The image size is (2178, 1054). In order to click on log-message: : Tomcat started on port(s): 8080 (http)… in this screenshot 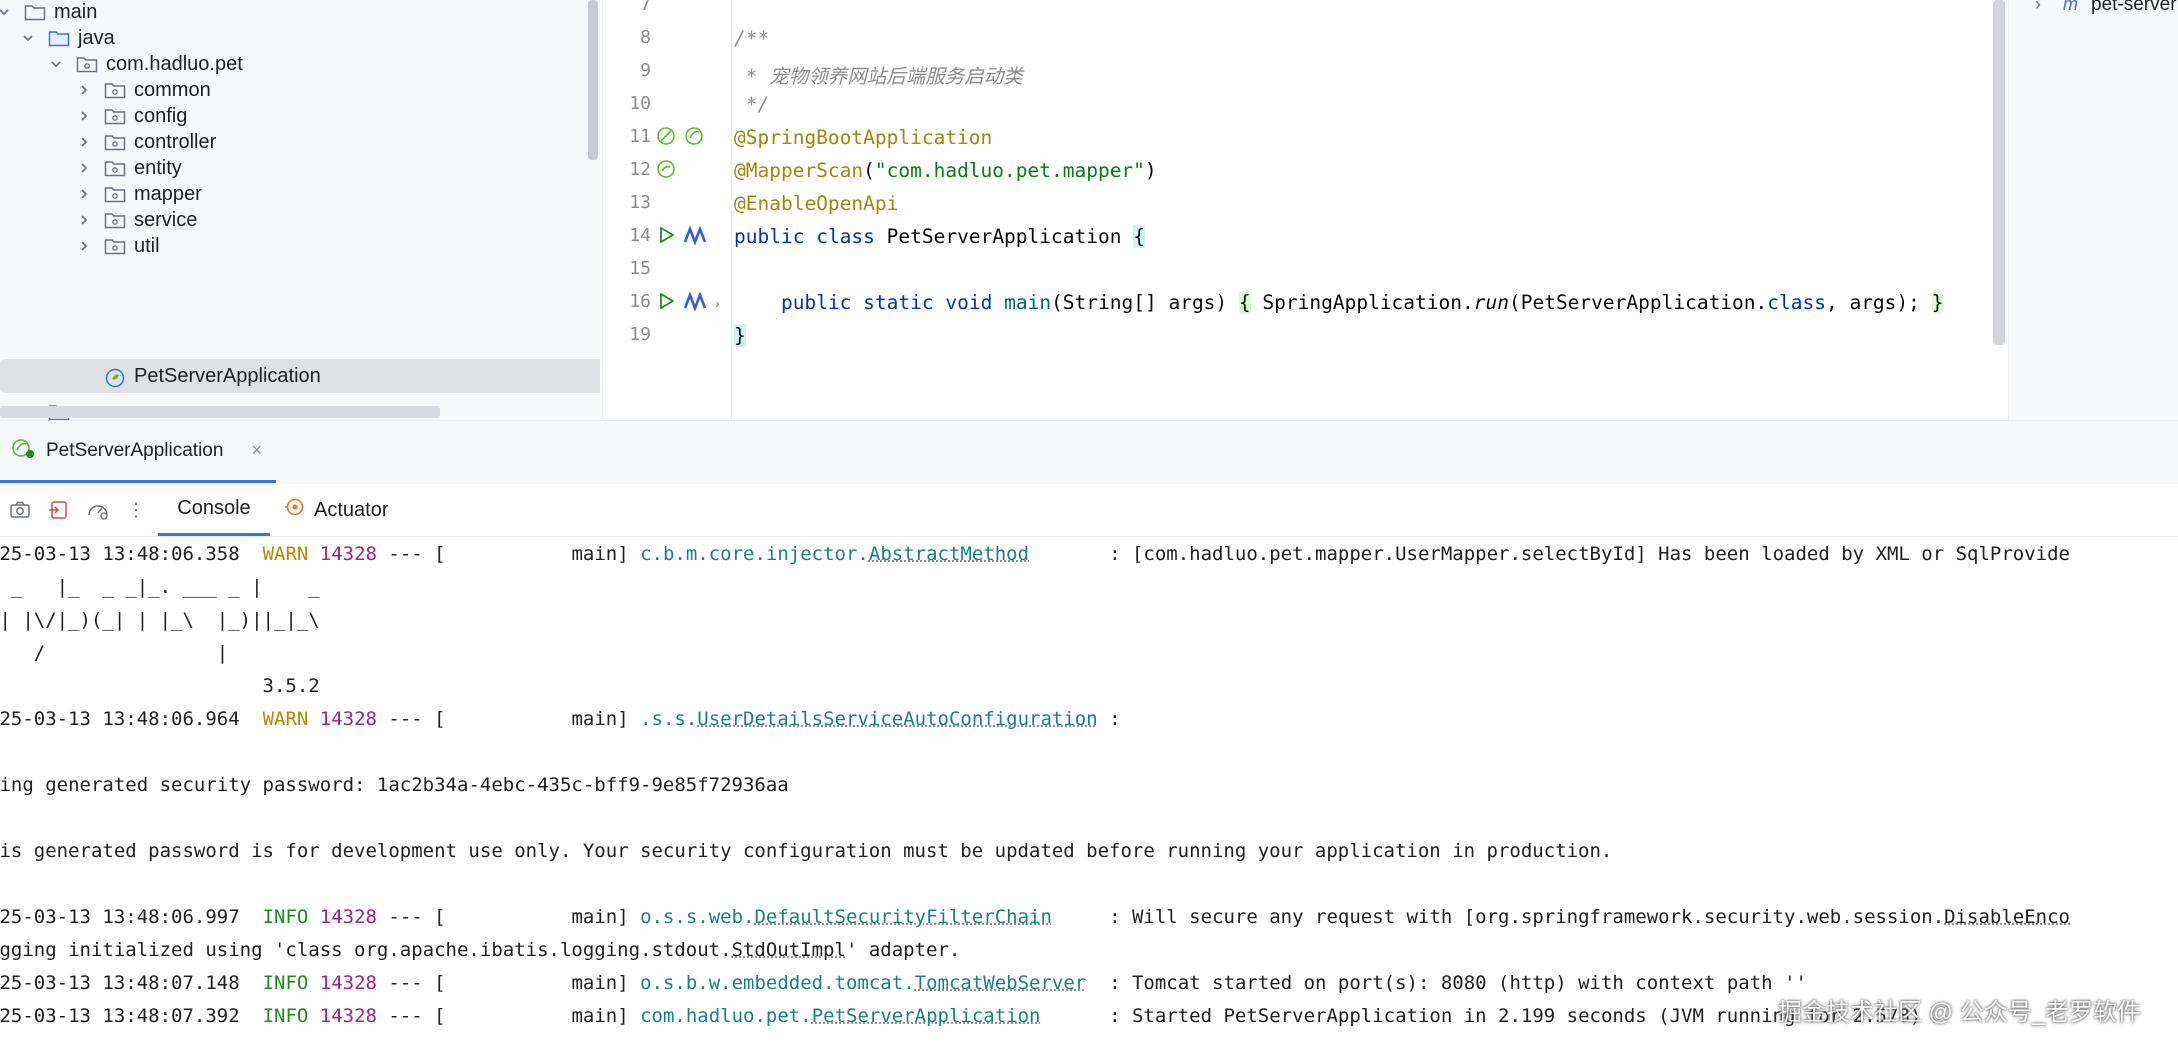, I will do `click(1446, 983)`.